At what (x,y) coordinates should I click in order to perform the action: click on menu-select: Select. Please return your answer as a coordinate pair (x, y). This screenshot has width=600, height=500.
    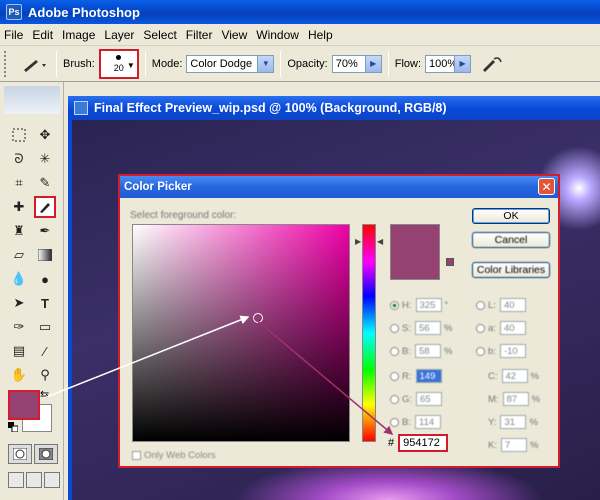
    Looking at the image, I should click on (159, 35).